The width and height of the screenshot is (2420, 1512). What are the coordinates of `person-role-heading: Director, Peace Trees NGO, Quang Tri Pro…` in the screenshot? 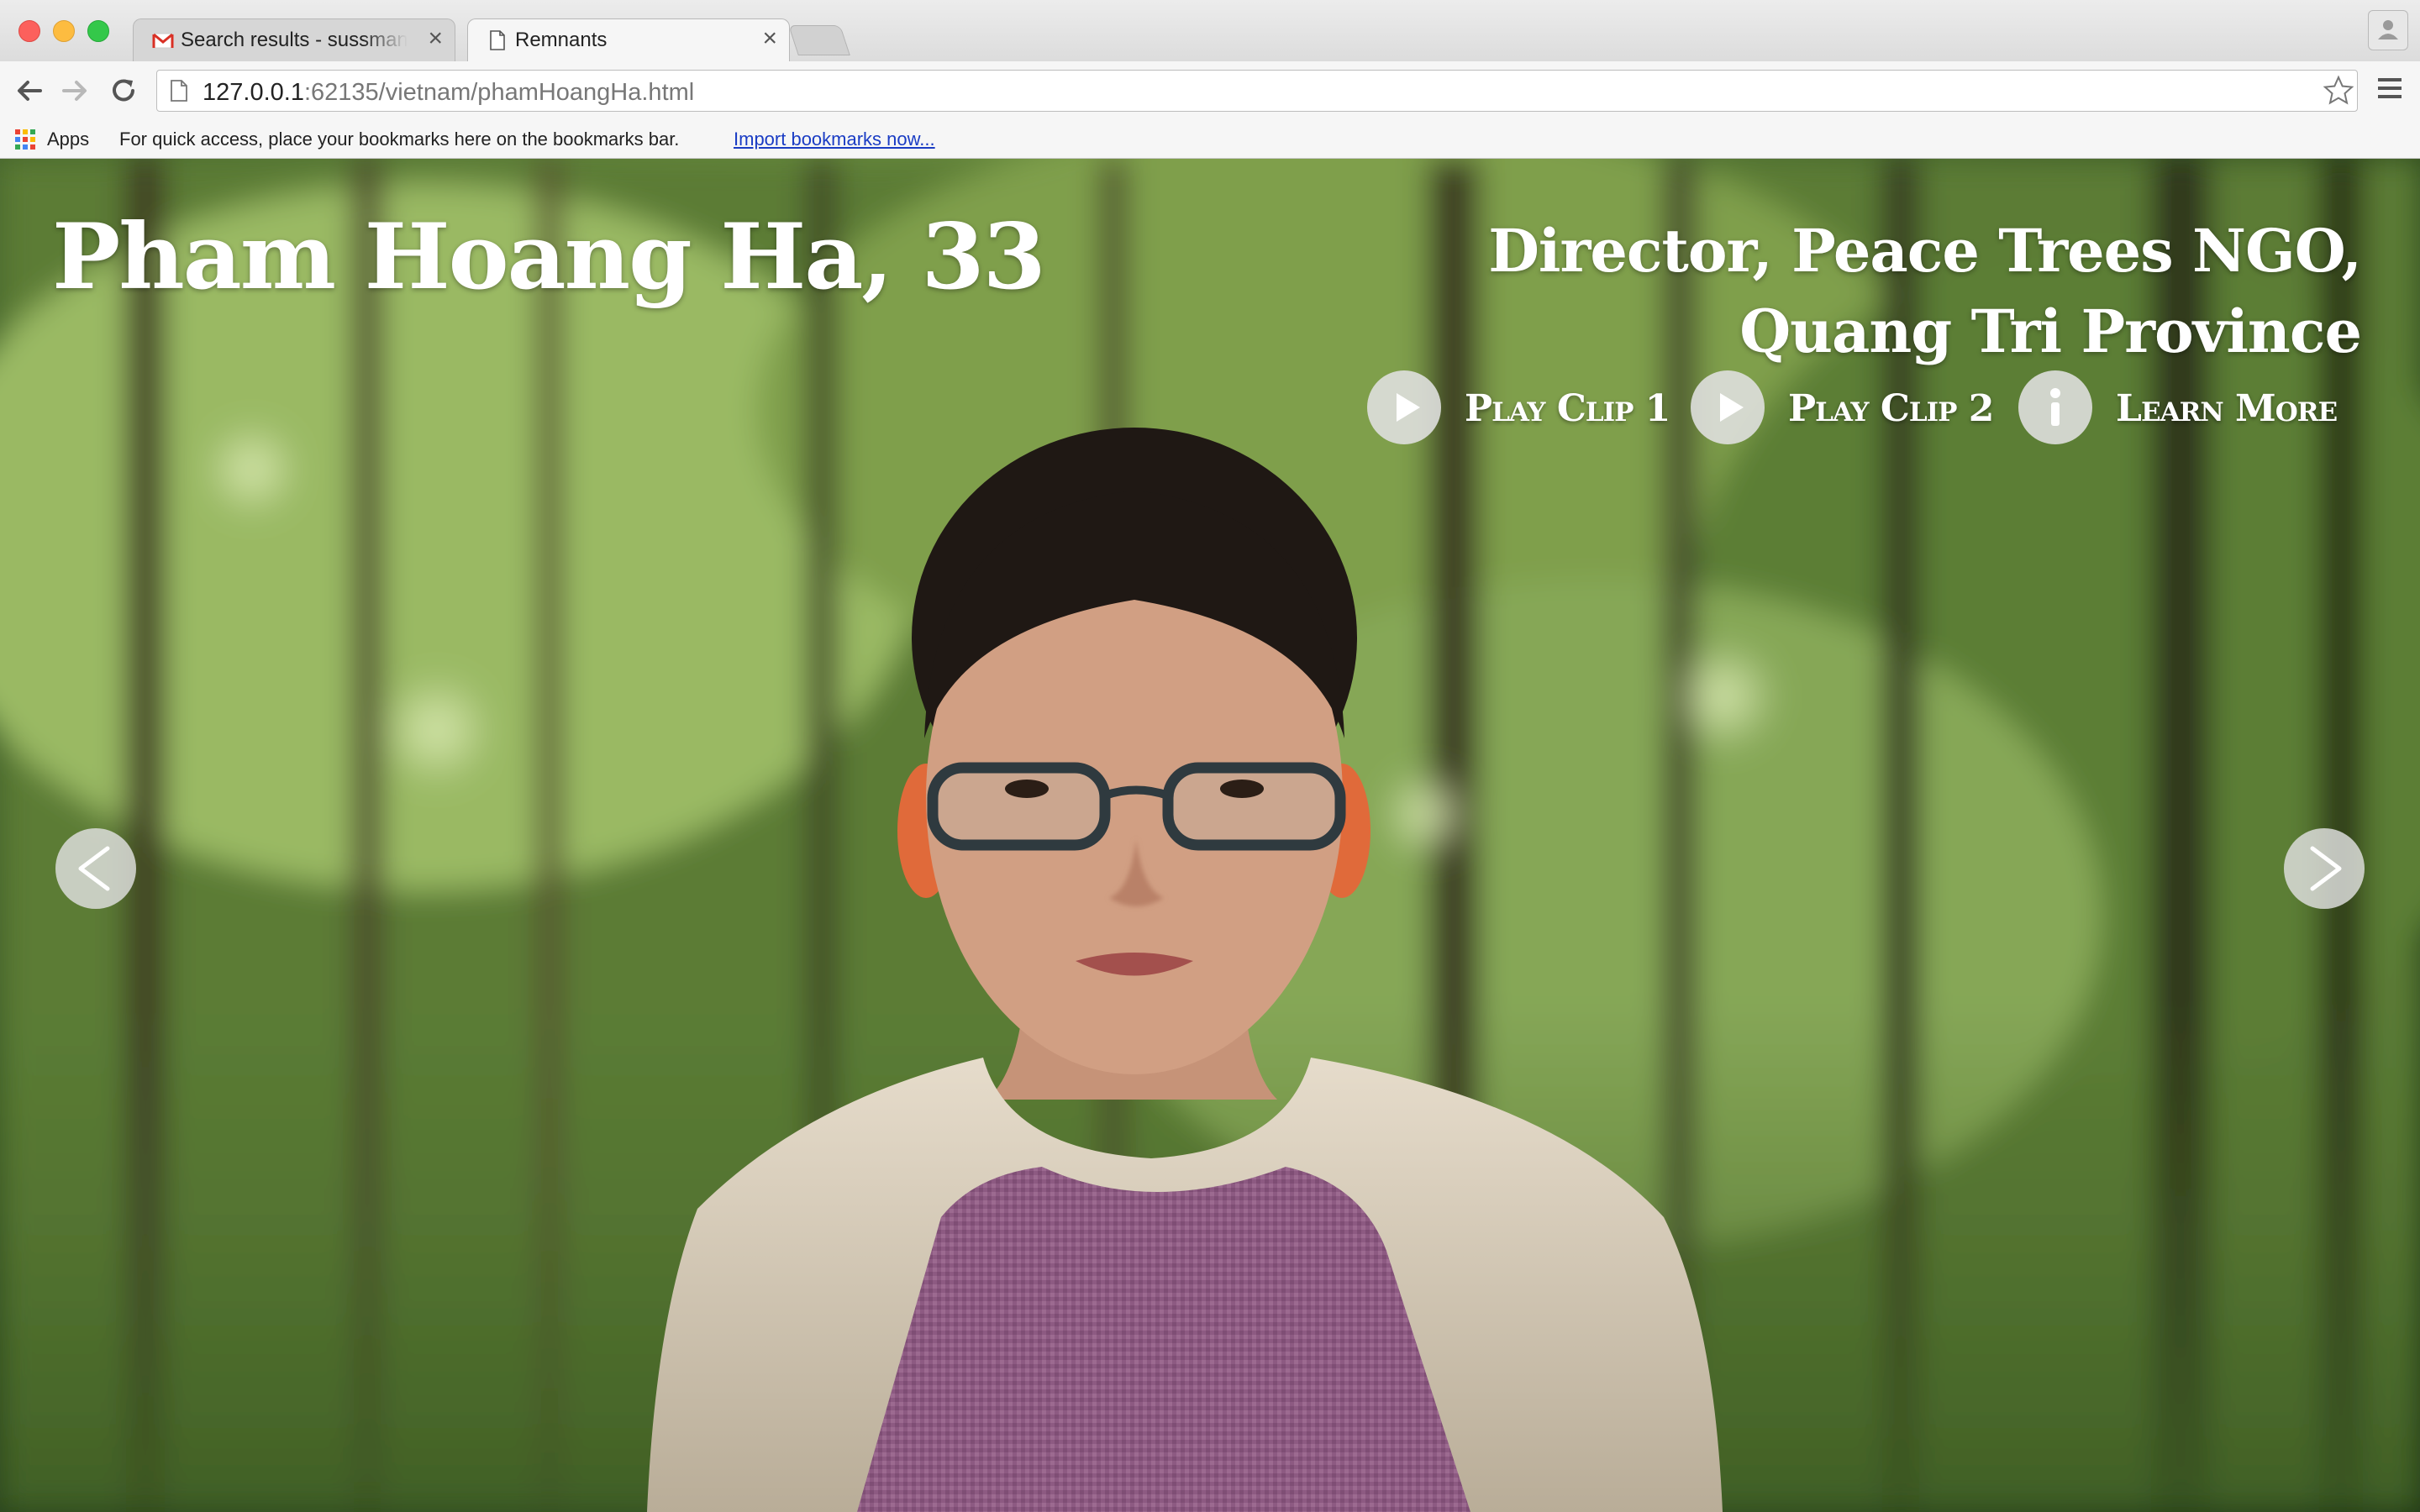 It's located at (1925, 291).